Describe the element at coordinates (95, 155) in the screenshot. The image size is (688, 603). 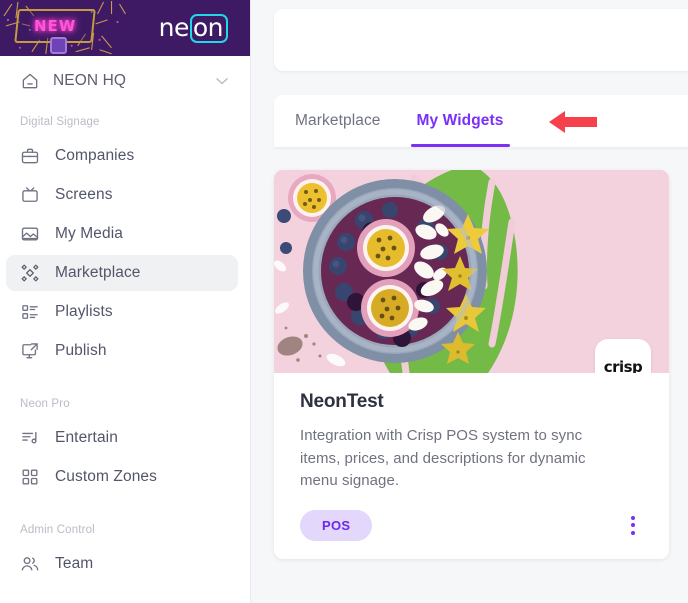
I see `sidebar-item-label: Companies` at that location.